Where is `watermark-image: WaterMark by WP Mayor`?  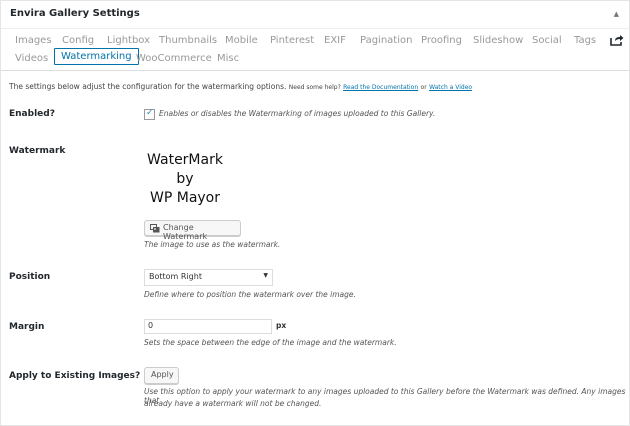
watermark-image: WaterMark by WP Mayor is located at coordinates (185, 179).